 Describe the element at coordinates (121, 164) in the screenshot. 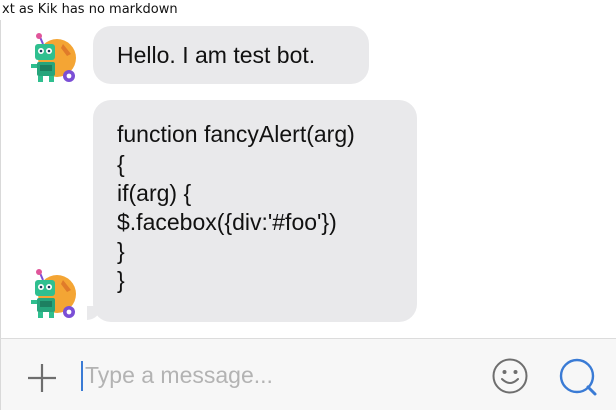

I see `message-line: {` at that location.